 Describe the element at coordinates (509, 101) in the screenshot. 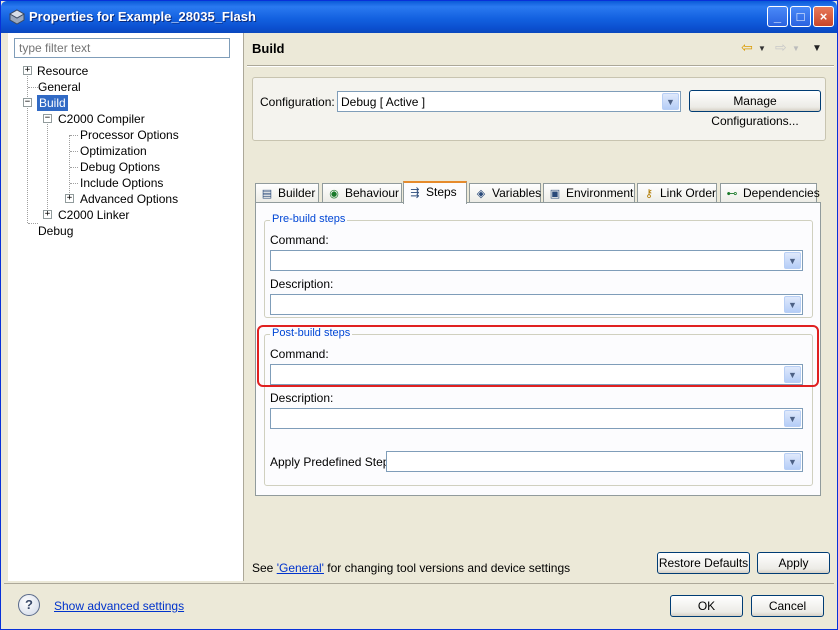

I see `configuration-select: Debug [ Active ] ▼` at that location.